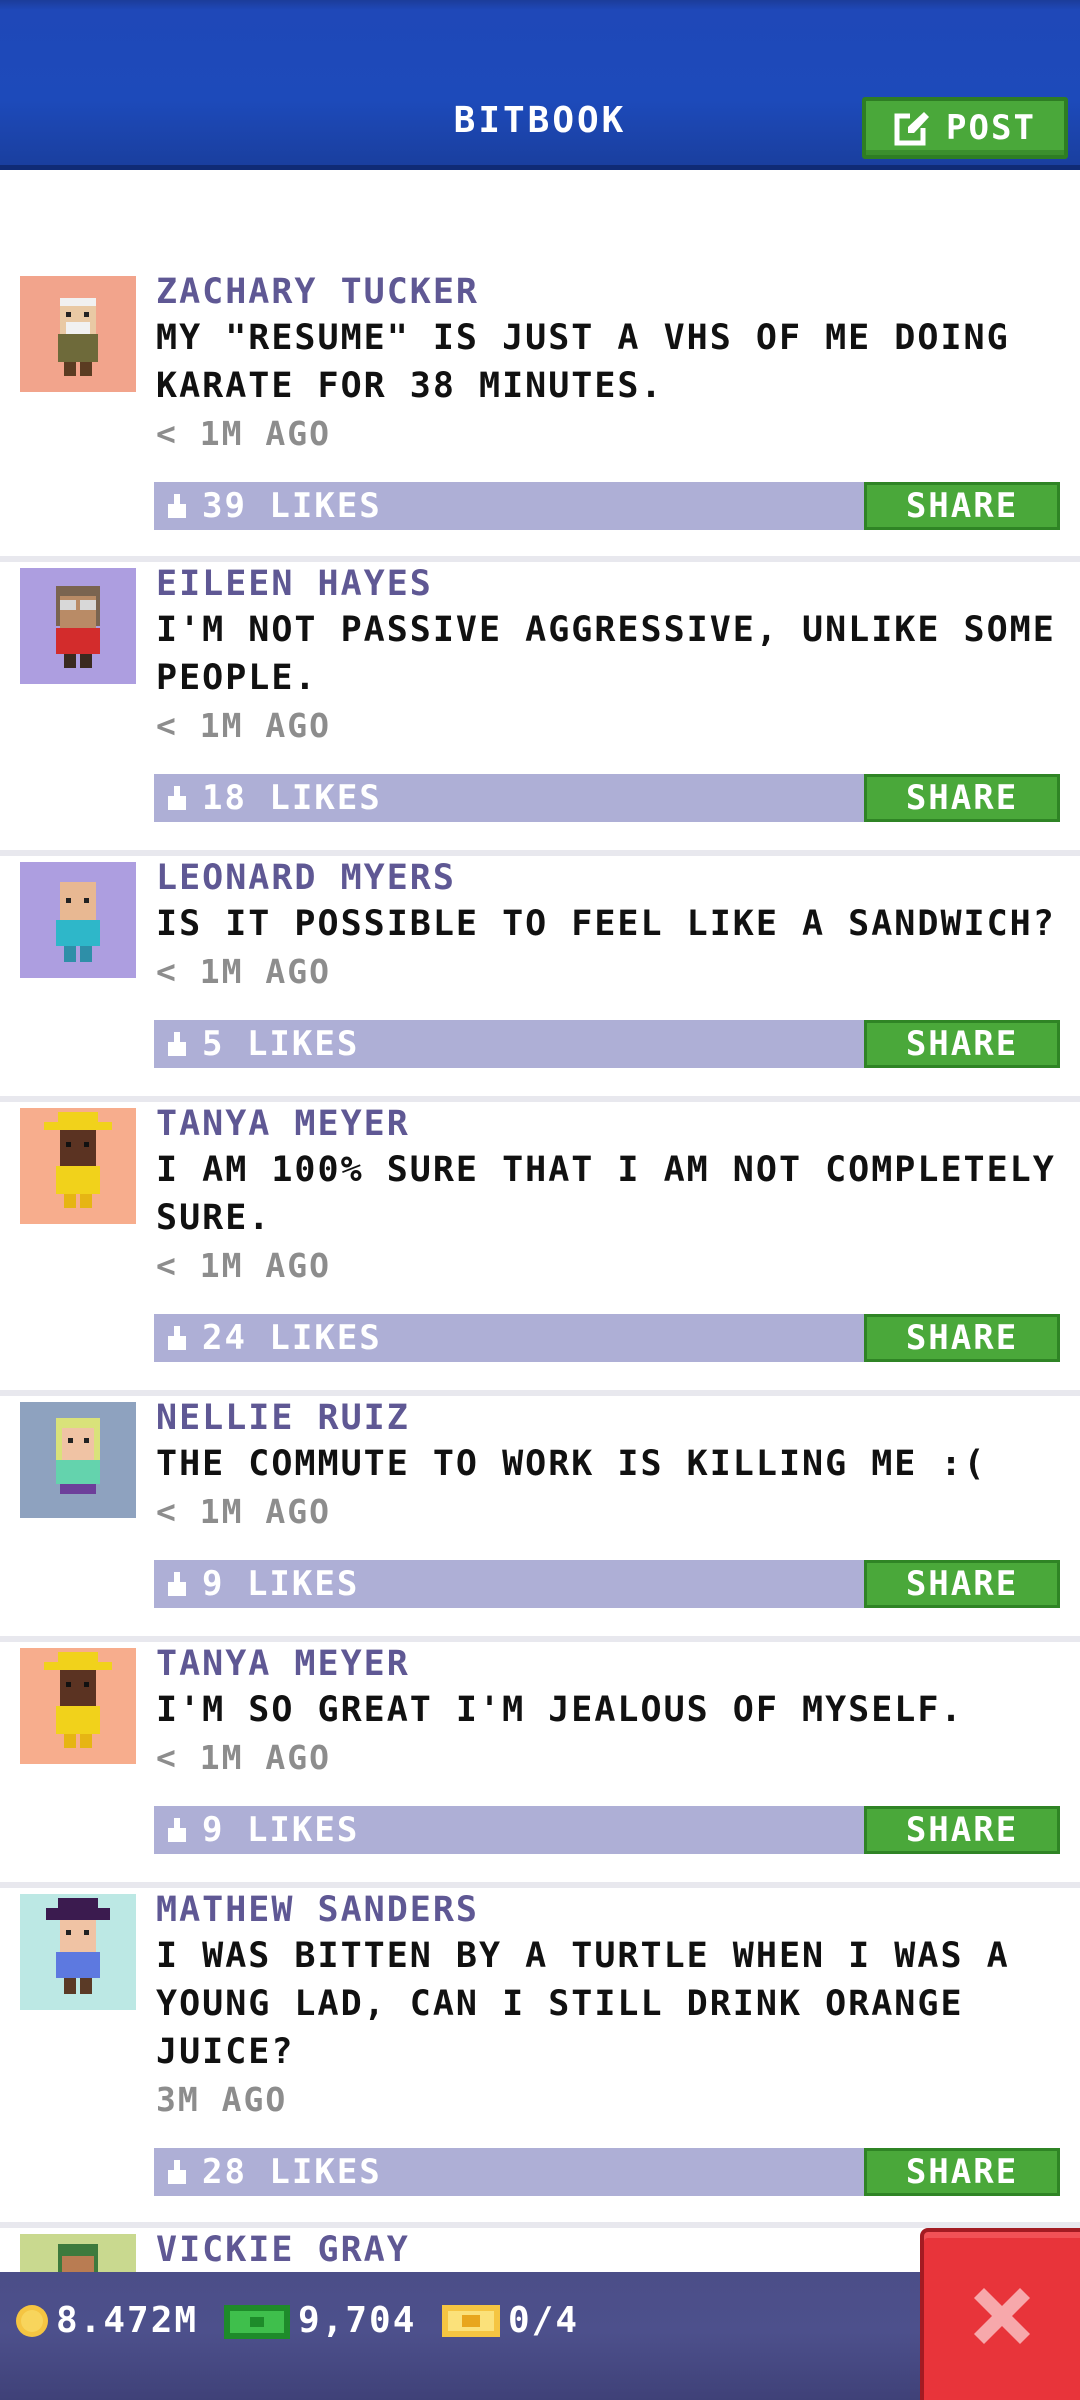 This screenshot has width=1080, height=2400. Describe the element at coordinates (544, 2320) in the screenshot. I see `tickets-value: 0/4` at that location.